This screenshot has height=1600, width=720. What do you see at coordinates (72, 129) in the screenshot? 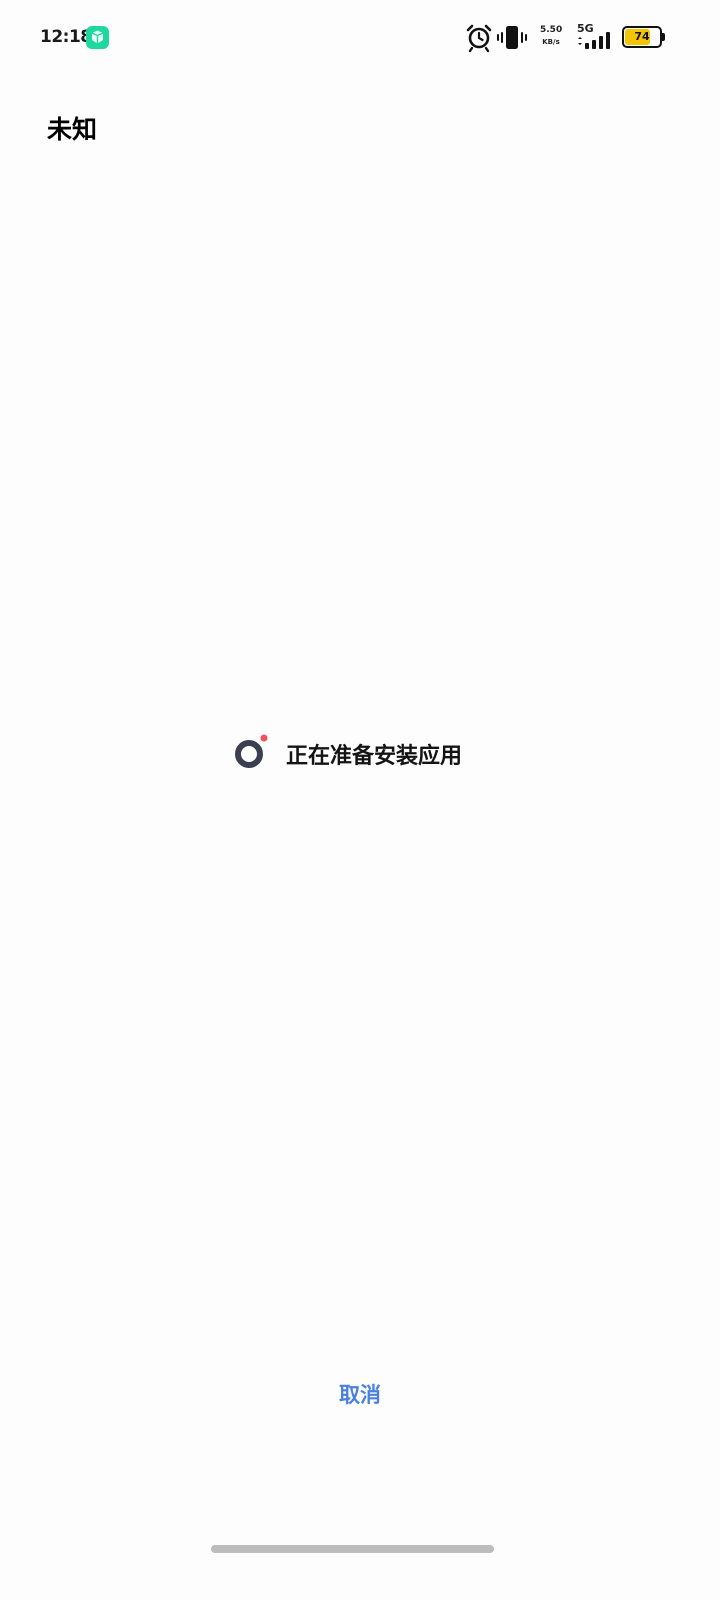
I see `page-title: 未知` at bounding box center [72, 129].